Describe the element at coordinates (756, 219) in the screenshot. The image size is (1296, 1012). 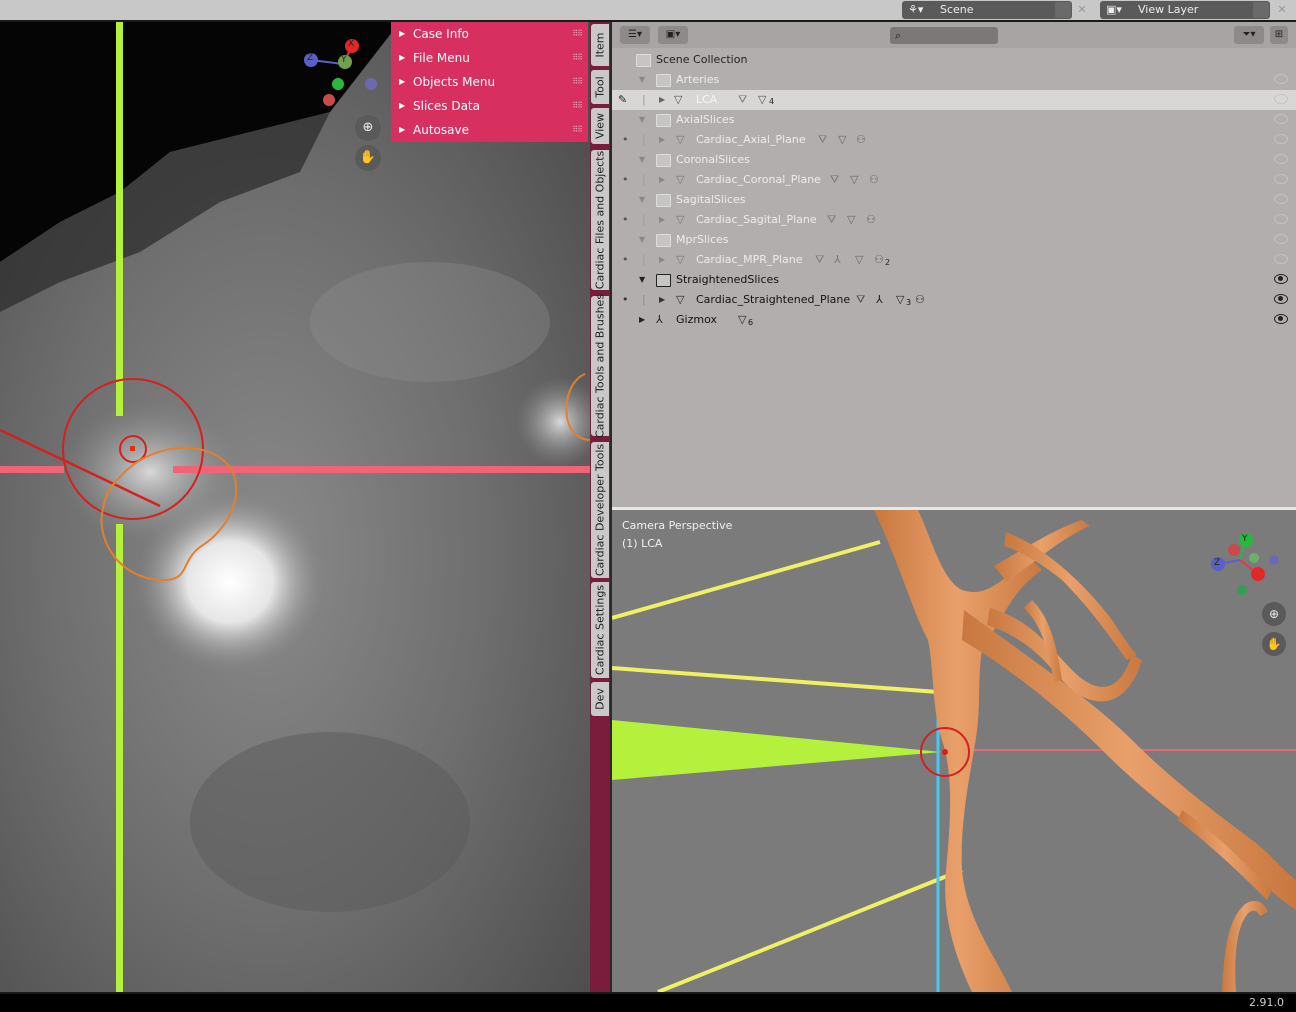
I see `row-label: Cardiac_Sagital_Plane` at that location.